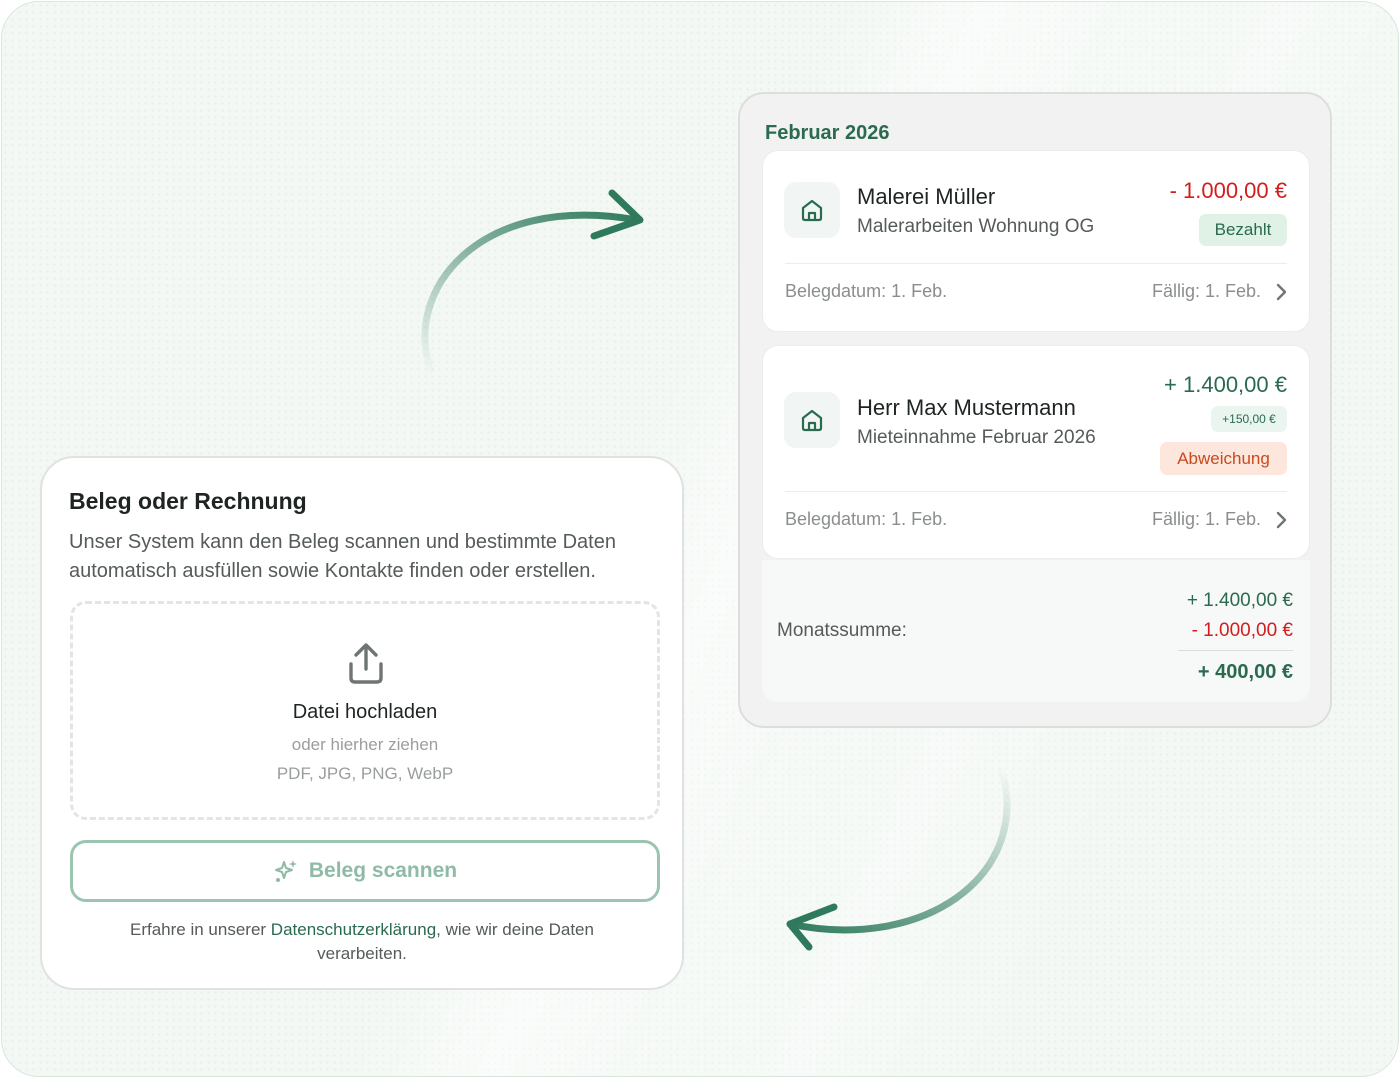  What do you see at coordinates (926, 196) in the screenshot?
I see `transaction-name: Malerei Müller` at bounding box center [926, 196].